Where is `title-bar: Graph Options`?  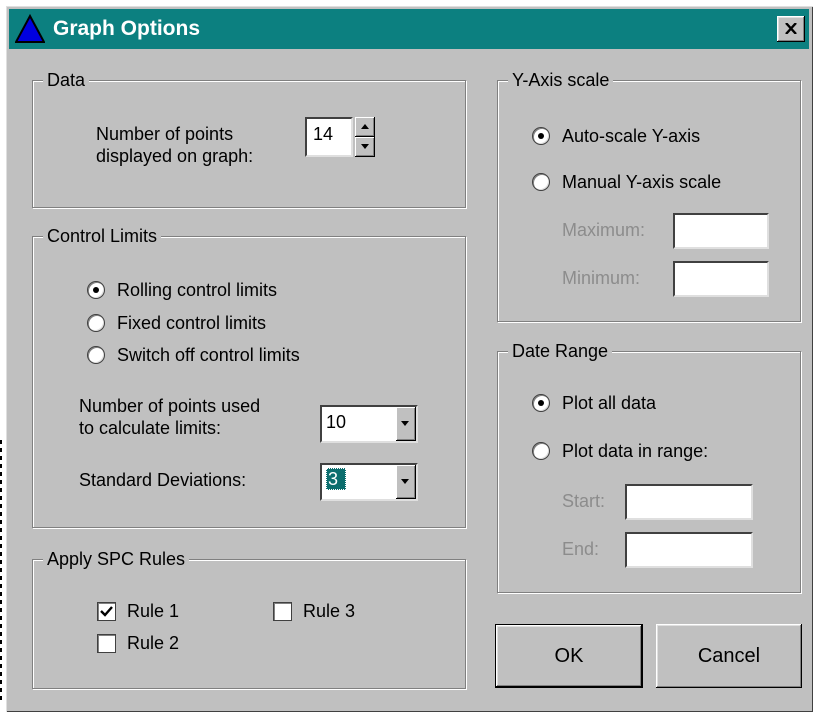
title-bar: Graph Options is located at coordinates (409, 29).